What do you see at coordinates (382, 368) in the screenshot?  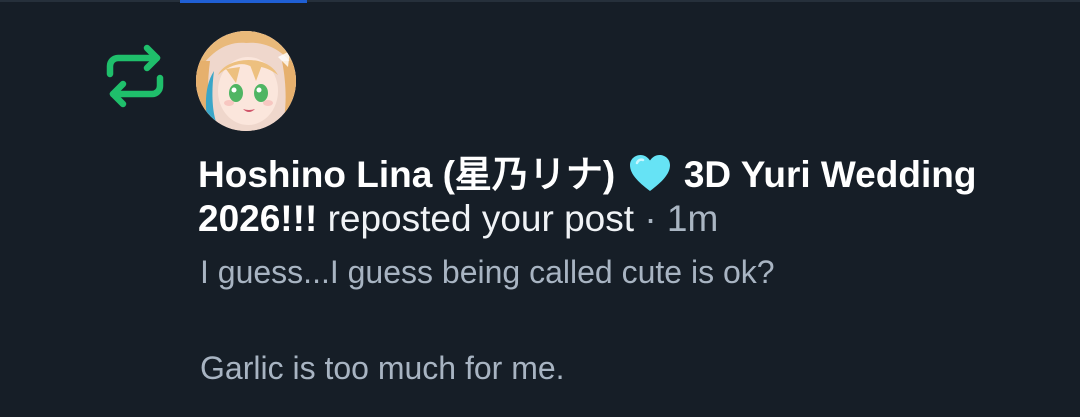 I see `post-text-line: Garlic is too much for me.` at bounding box center [382, 368].